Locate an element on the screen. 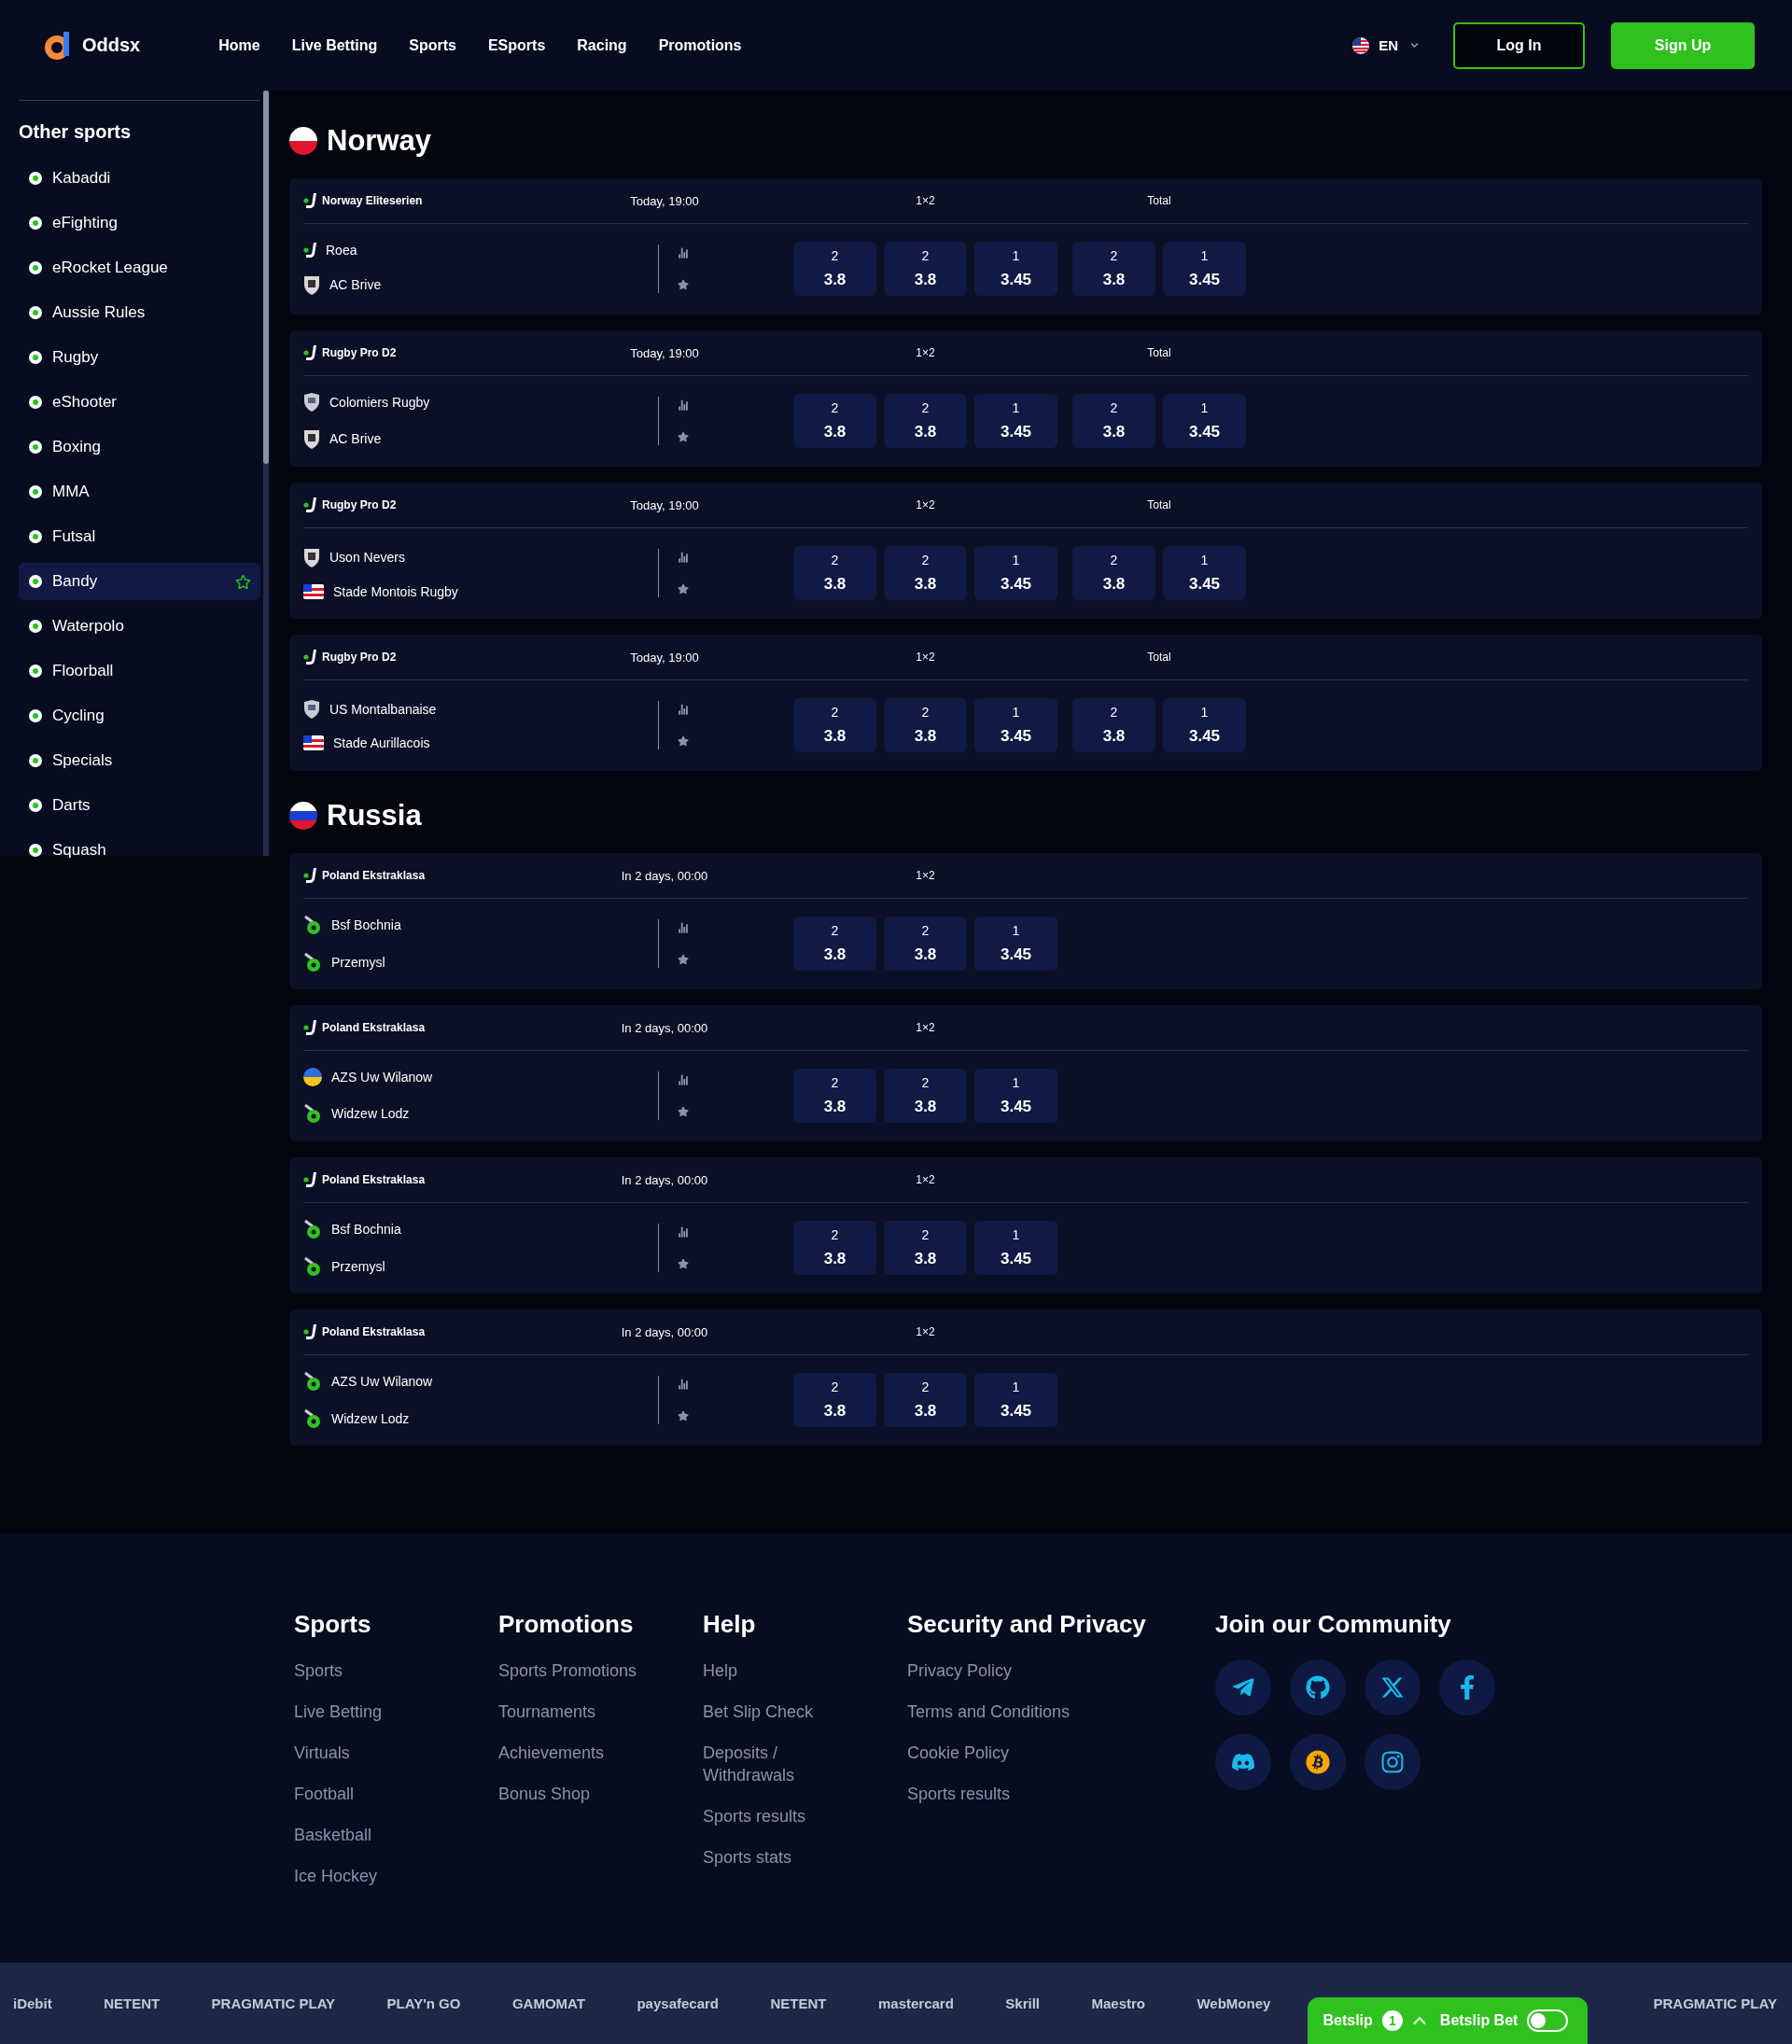 Image resolution: width=1792 pixels, height=2044 pixels. footer-link: Sports Promotions is located at coordinates (600, 1670).